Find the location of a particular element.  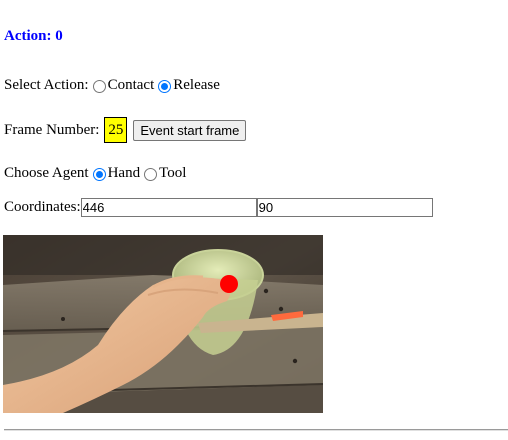

choose-agent-label: Choose Agent is located at coordinates (46, 173).